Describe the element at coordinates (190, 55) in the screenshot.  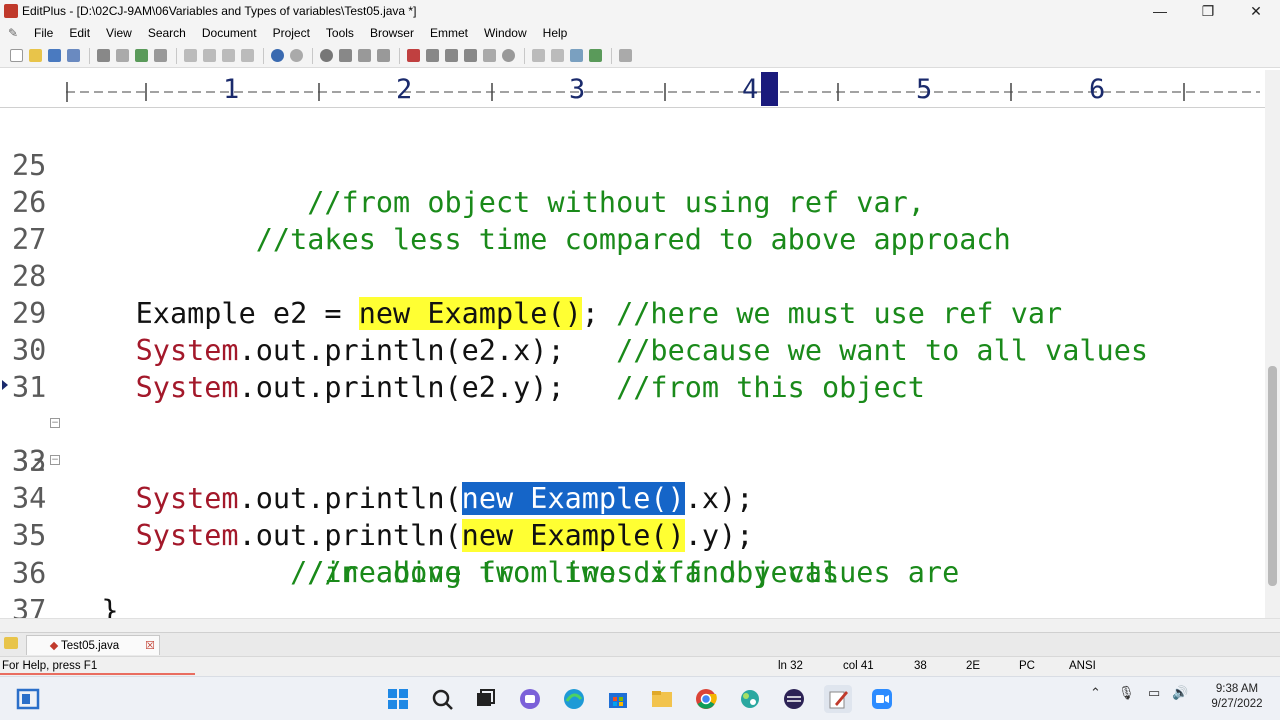
I see `cut-icon` at that location.